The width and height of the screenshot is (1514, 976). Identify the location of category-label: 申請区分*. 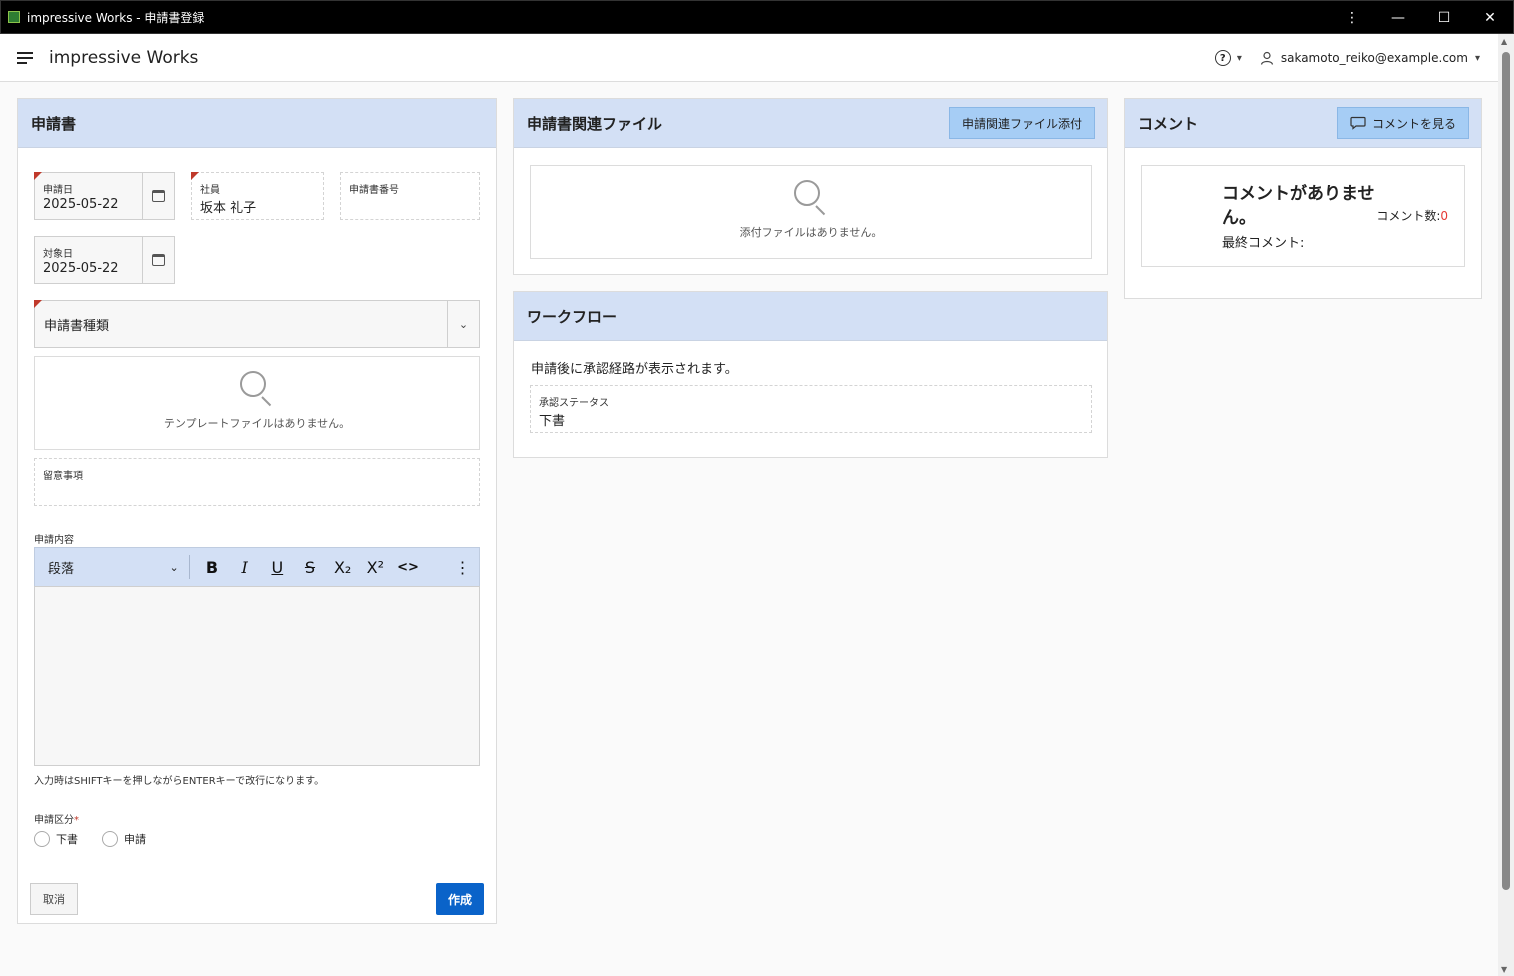
(56, 818).